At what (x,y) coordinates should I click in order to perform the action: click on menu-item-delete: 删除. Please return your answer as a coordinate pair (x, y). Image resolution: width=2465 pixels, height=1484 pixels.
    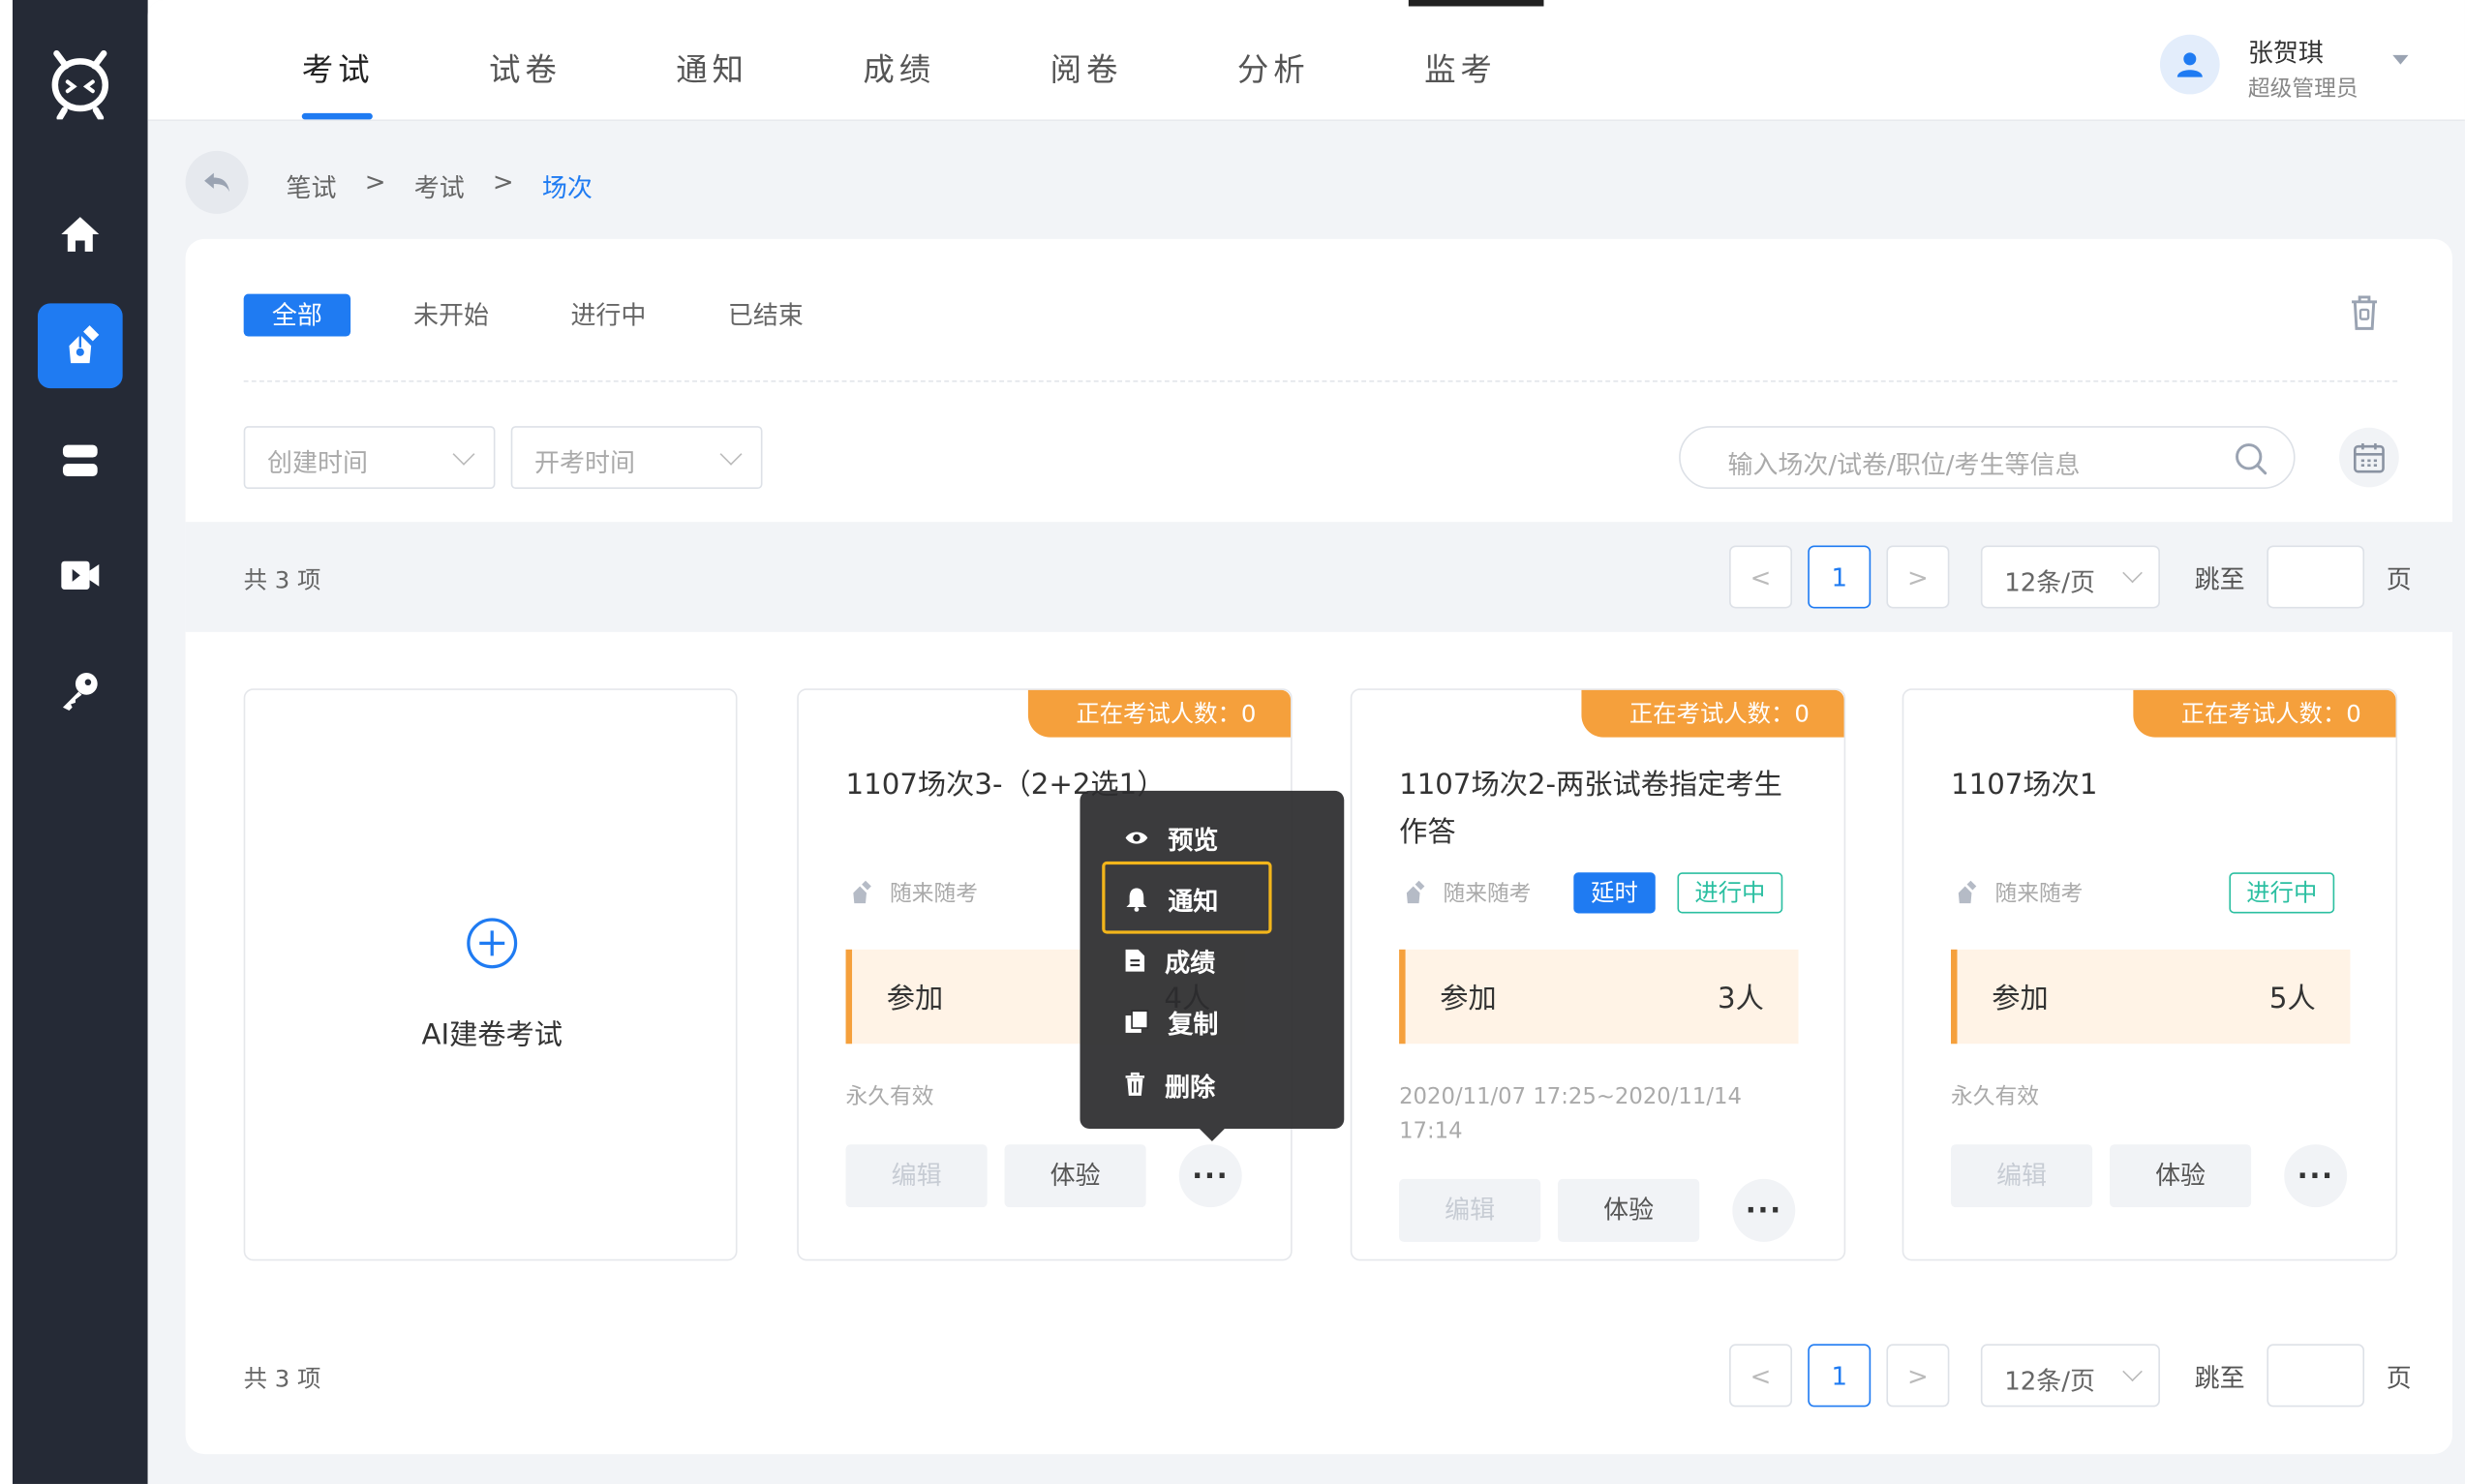
    Looking at the image, I should click on (1169, 1085).